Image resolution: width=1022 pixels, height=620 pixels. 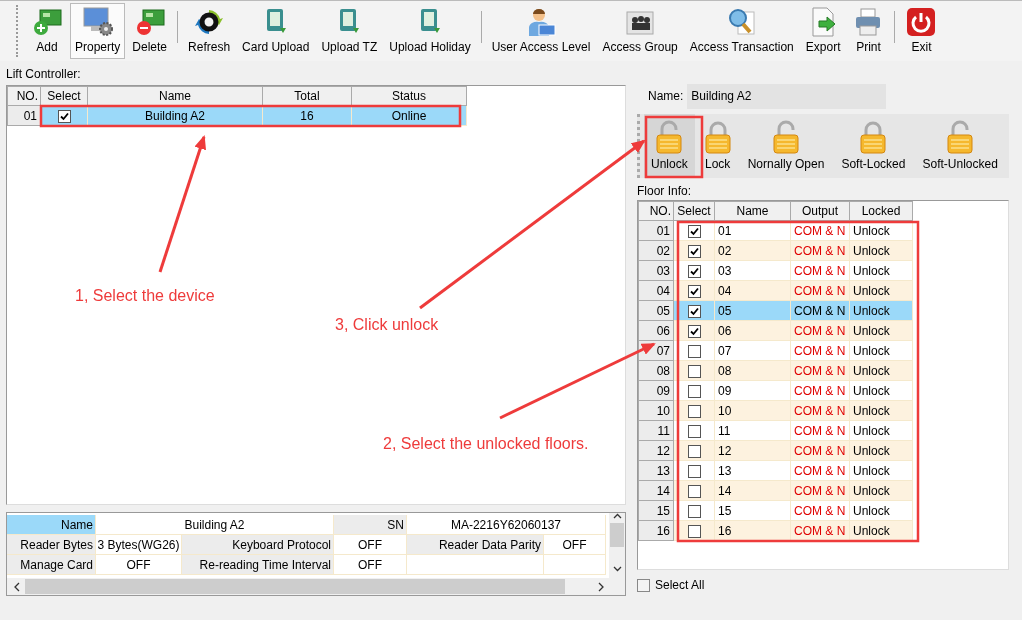 What do you see at coordinates (409, 96) in the screenshot?
I see `column-header: Status` at bounding box center [409, 96].